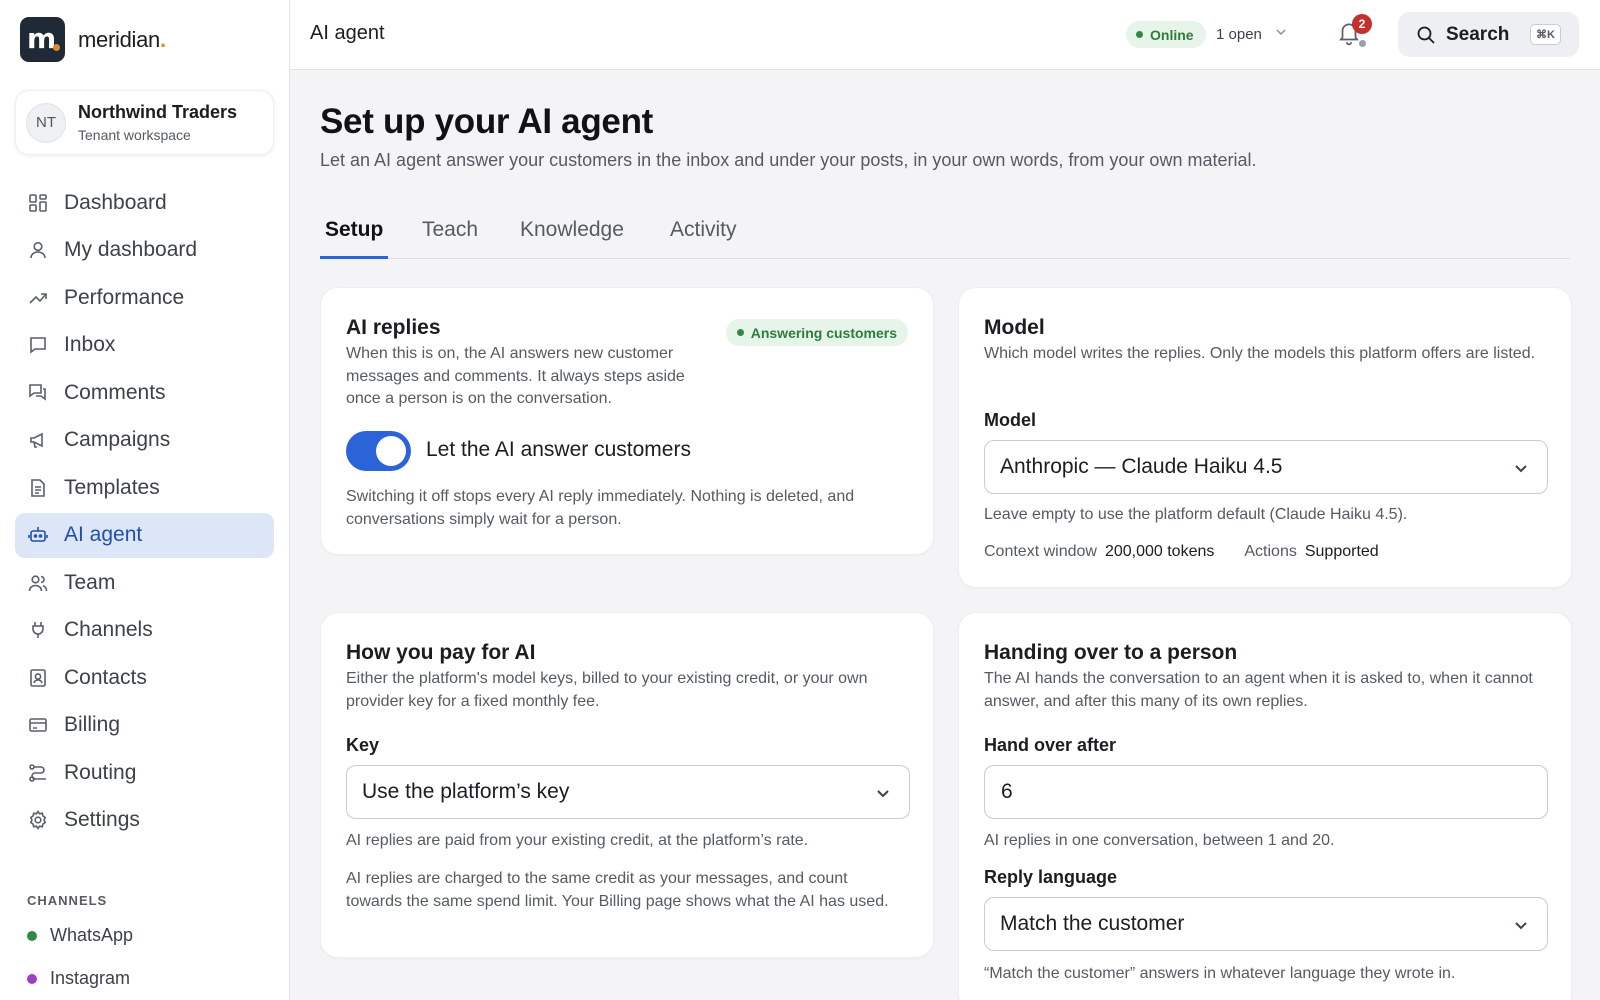  I want to click on sidebar-item-contacts: Contacts, so click(144, 677).